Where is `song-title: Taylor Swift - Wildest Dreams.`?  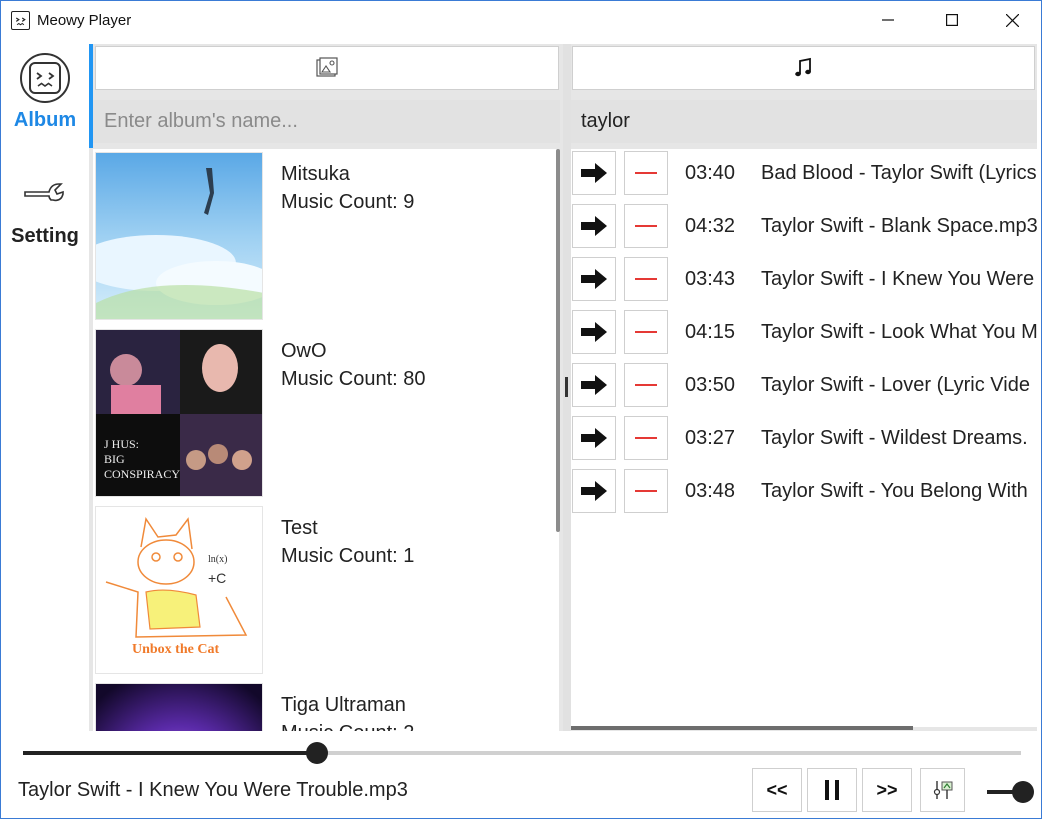 song-title: Taylor Swift - Wildest Dreams. is located at coordinates (894, 438).